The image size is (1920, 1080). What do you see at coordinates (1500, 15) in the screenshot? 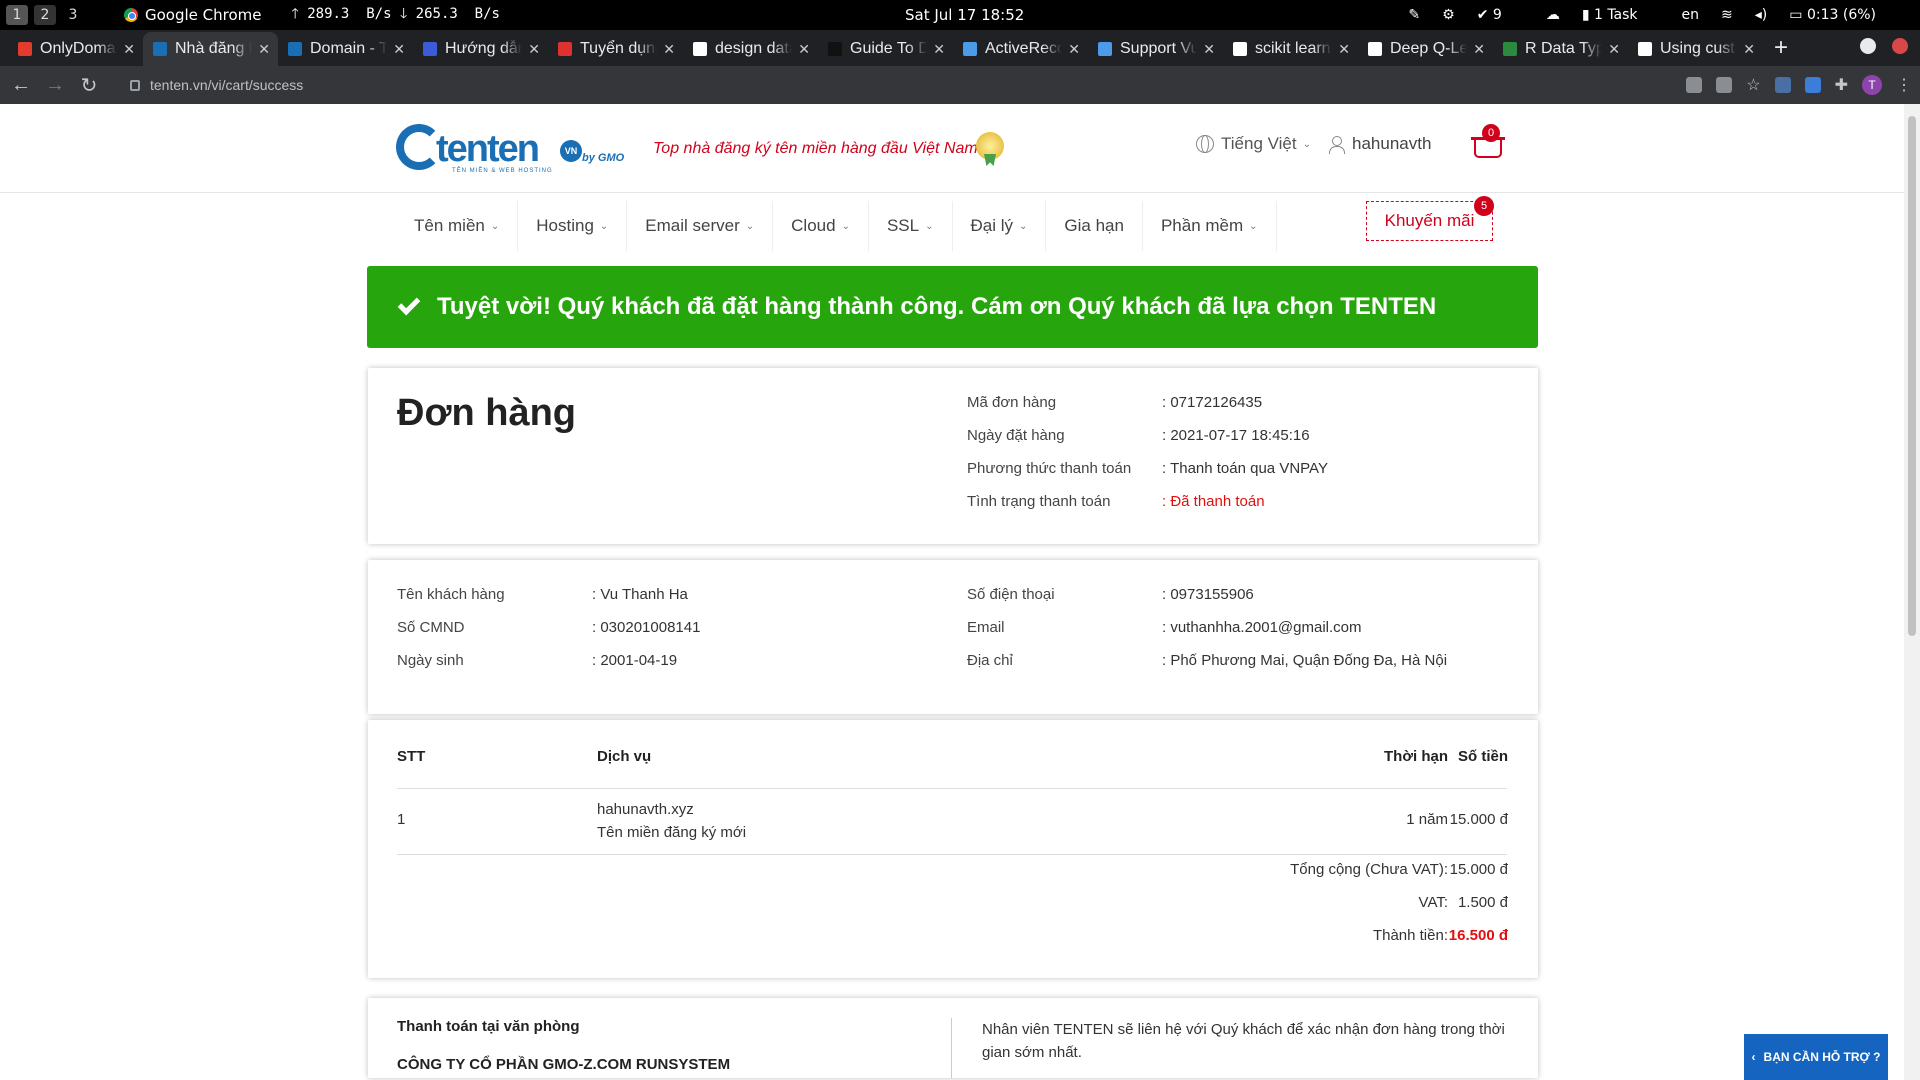
I see `updates-indicator: ✔ 9` at bounding box center [1500, 15].